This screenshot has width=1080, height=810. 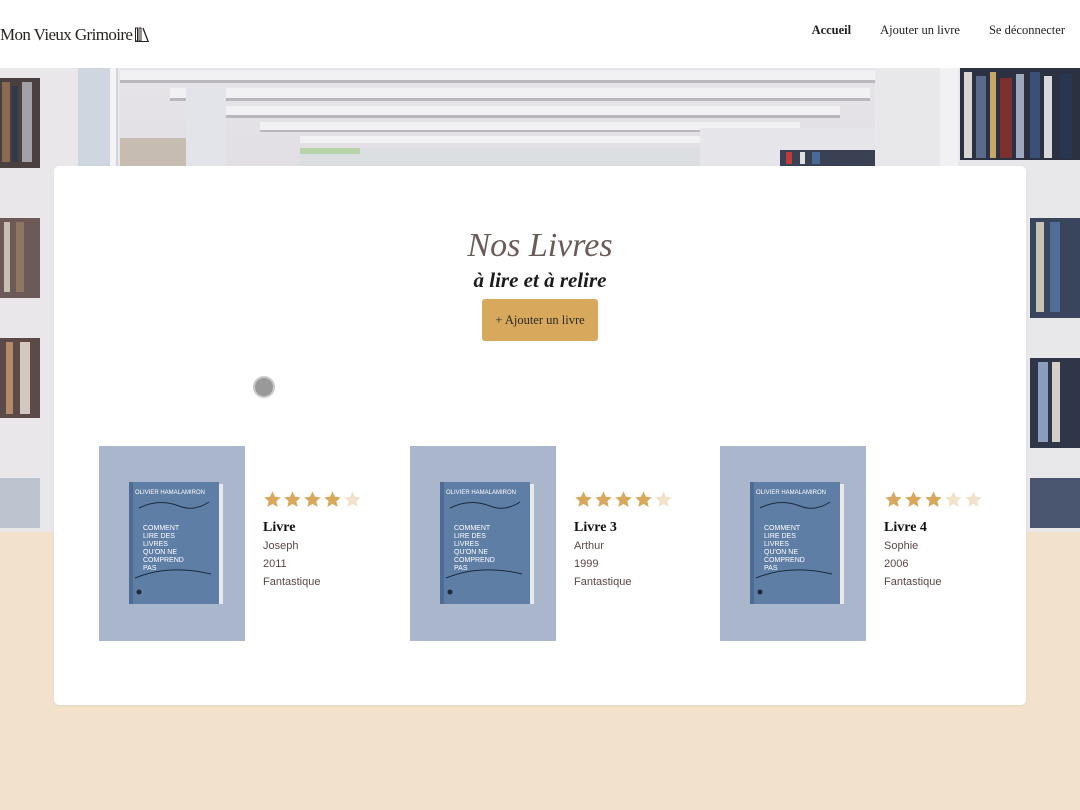 What do you see at coordinates (264, 387) in the screenshot?
I see `spinner-icon` at bounding box center [264, 387].